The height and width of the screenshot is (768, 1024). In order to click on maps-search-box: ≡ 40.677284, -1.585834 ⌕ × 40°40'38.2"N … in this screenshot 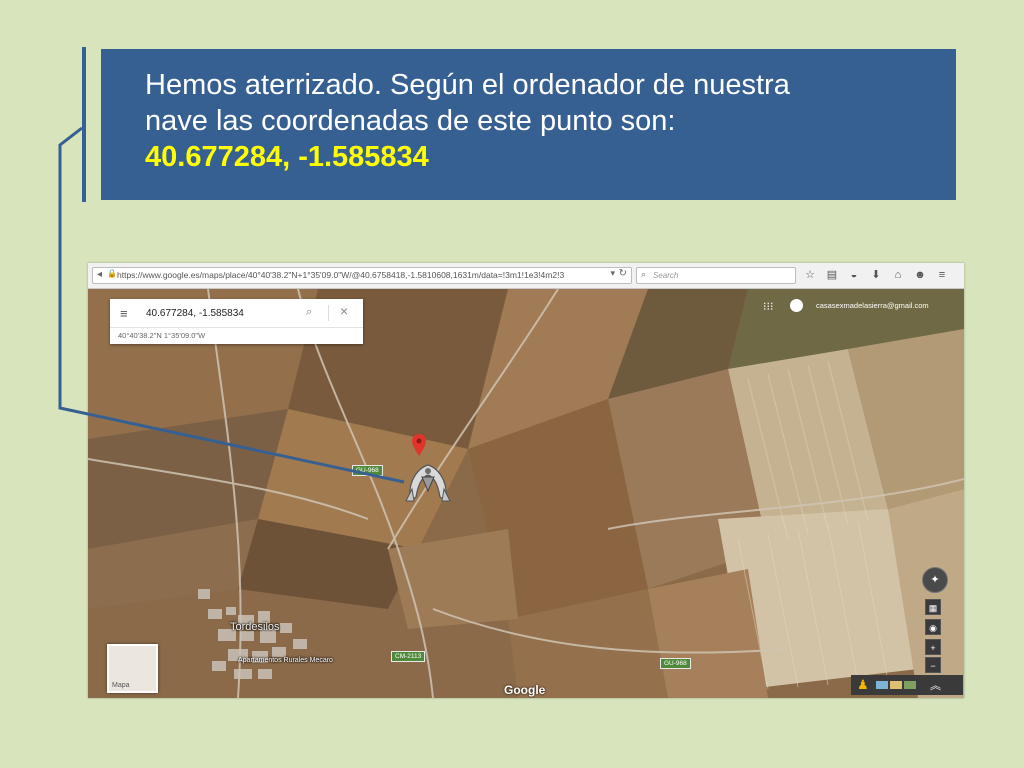, I will do `click(236, 321)`.